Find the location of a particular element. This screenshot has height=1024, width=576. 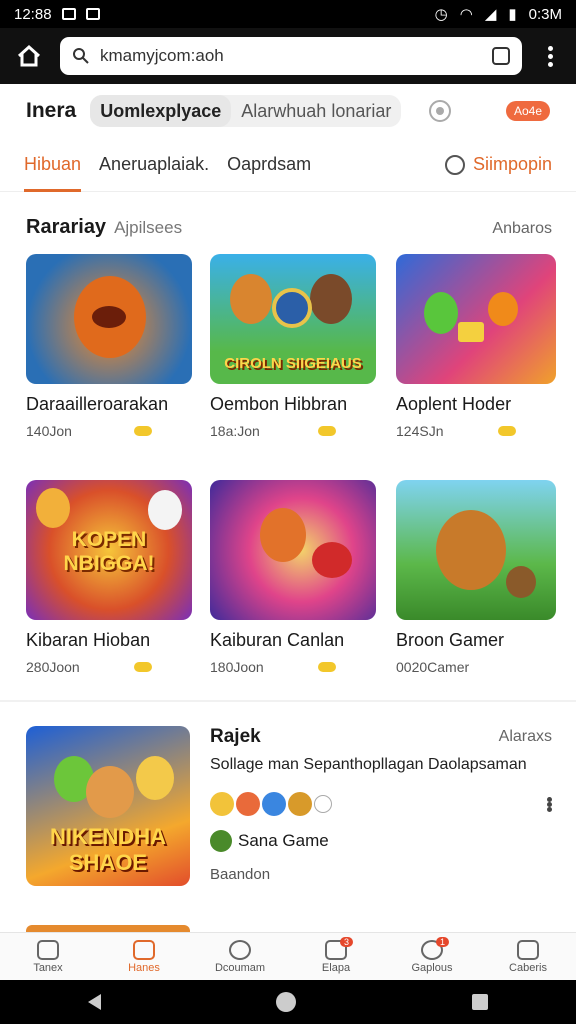

browser-menu-button is located at coordinates (550, 56).